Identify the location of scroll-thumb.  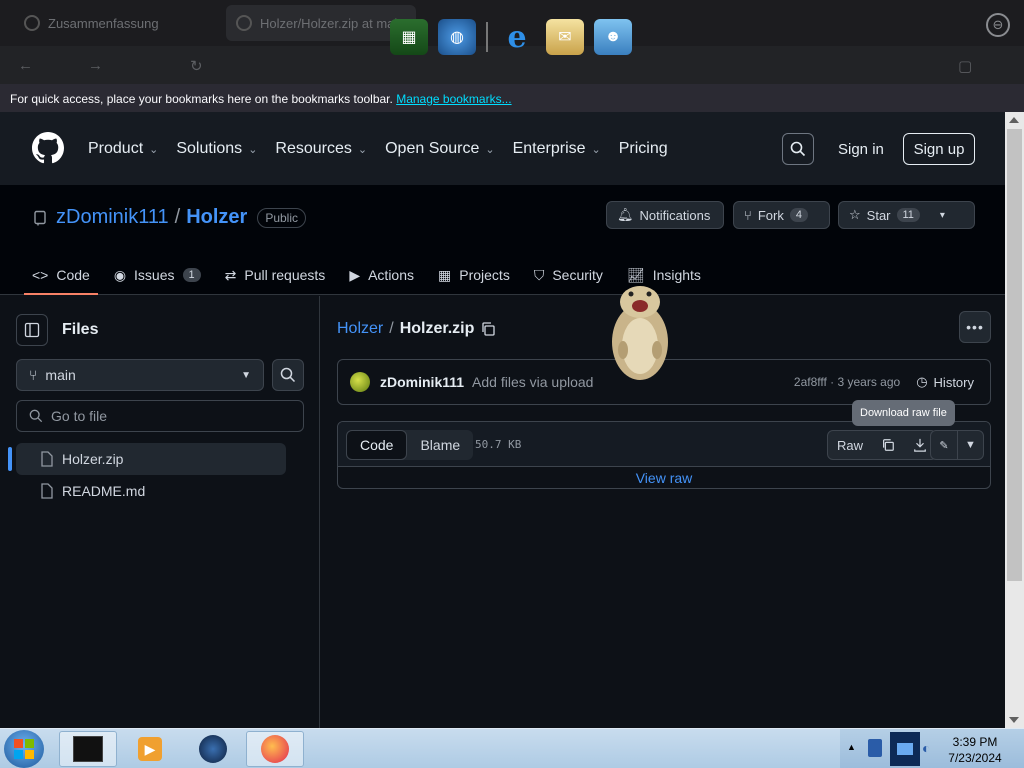
(1014, 355).